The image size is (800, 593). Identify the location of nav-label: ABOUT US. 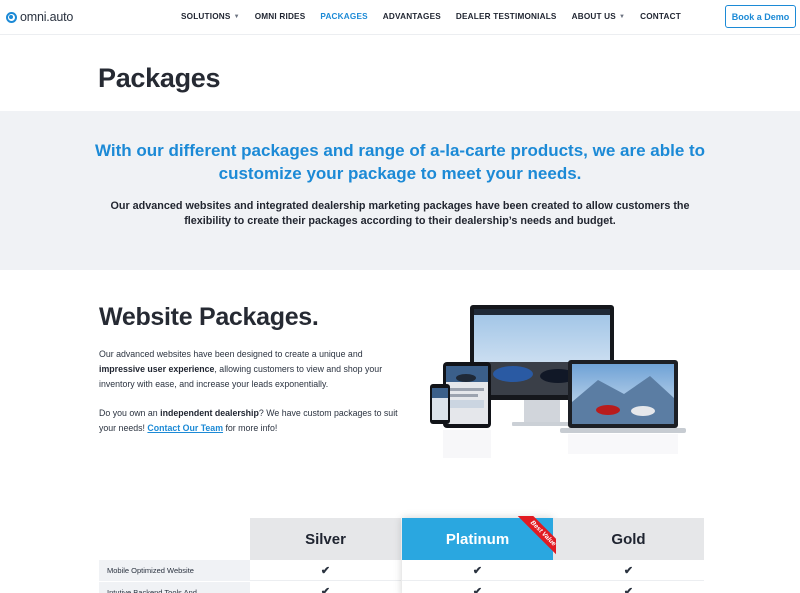
(593, 16).